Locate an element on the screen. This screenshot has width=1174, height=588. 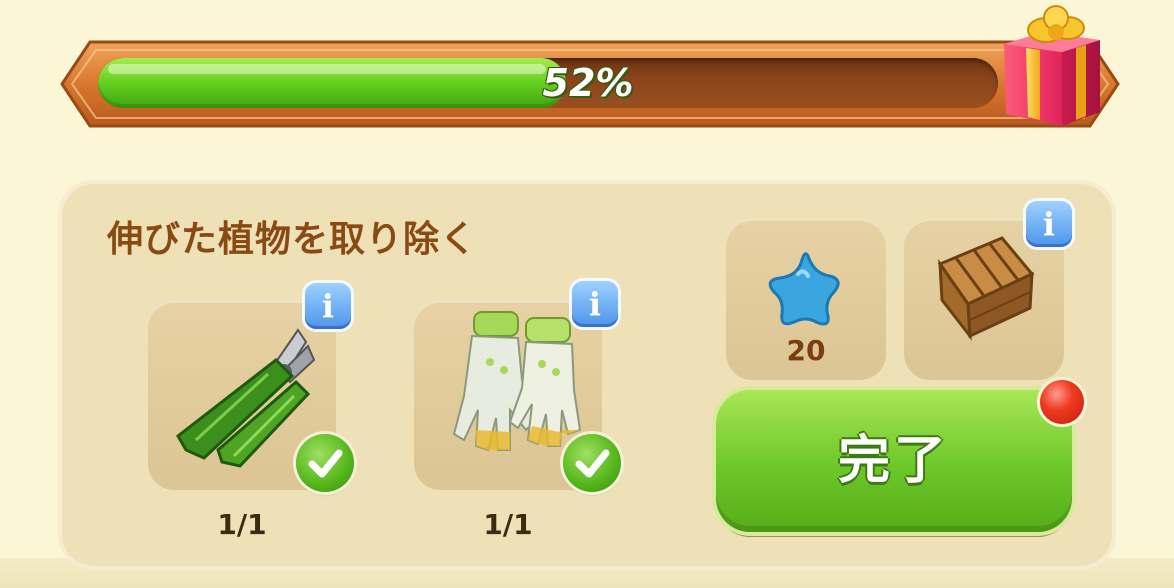
gift-box-icon is located at coordinates (1052, 65).